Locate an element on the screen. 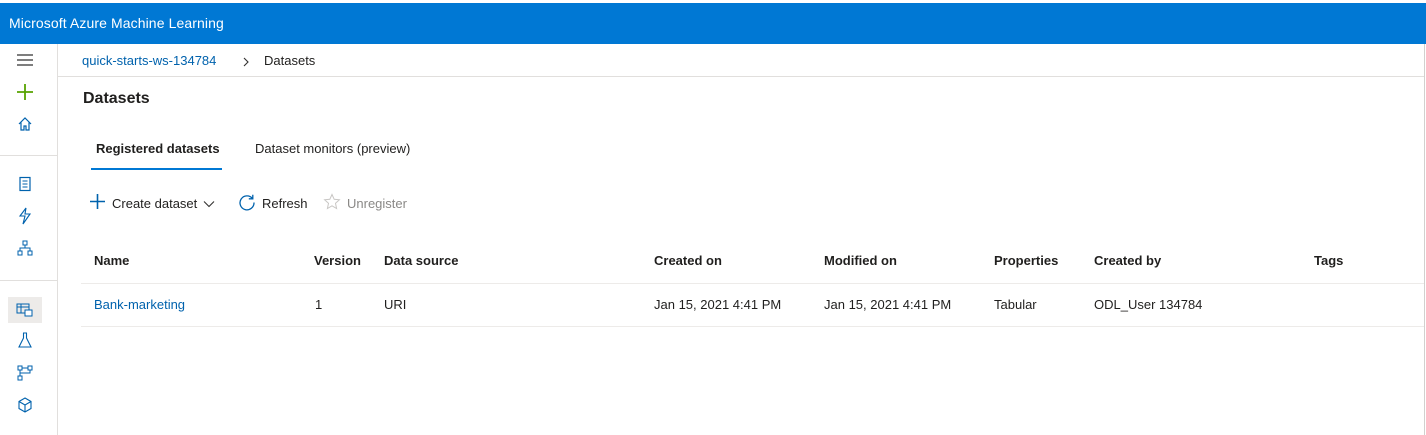 The image size is (1426, 435). header-divider is located at coordinates (752, 283).